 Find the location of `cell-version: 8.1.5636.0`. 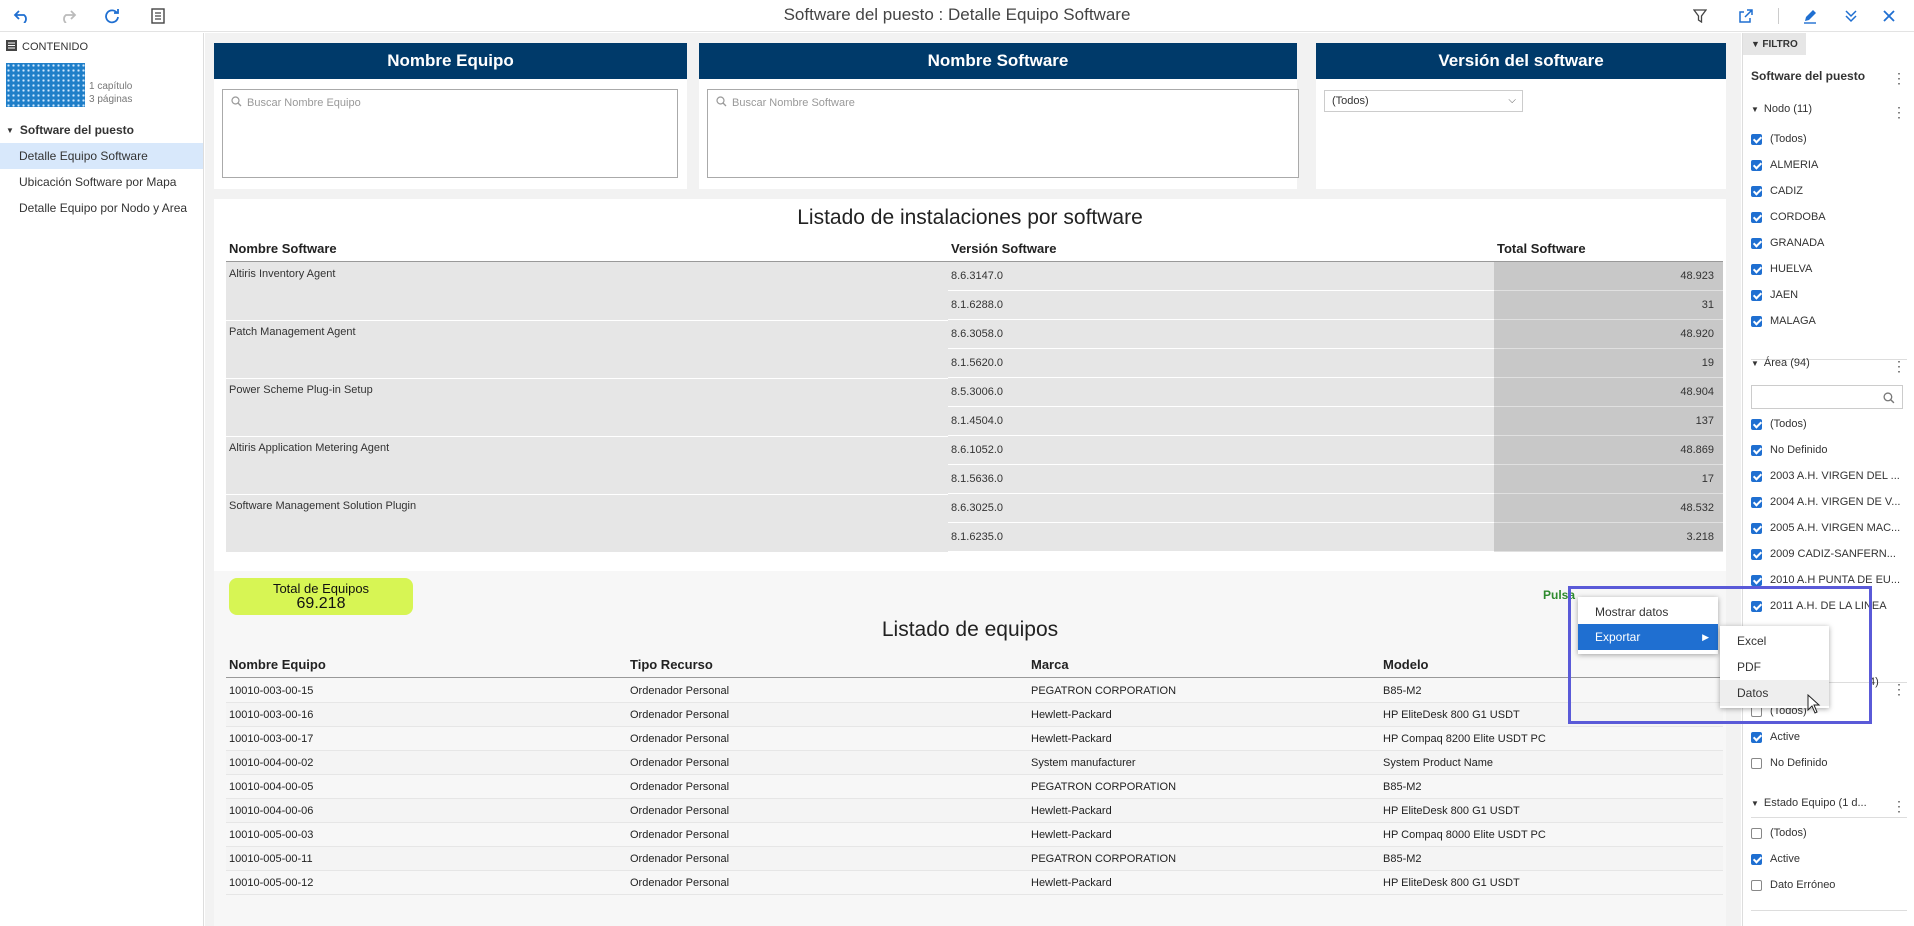

cell-version: 8.1.5636.0 is located at coordinates (1221, 479).